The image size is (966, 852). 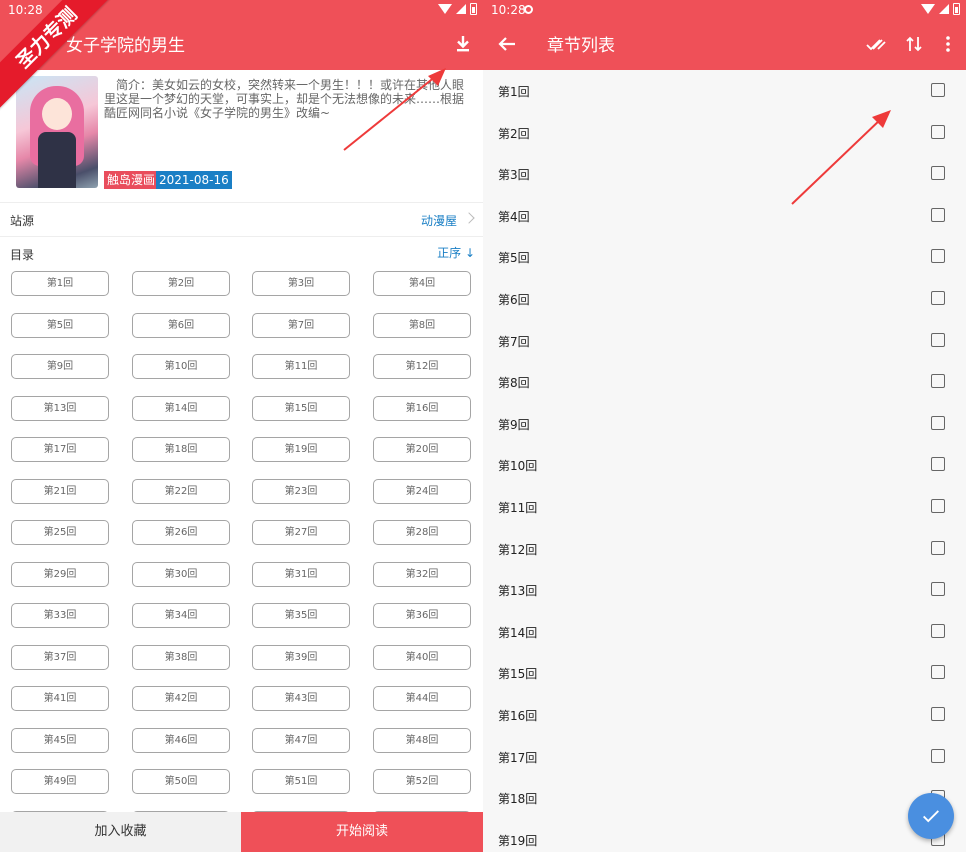 I want to click on chapter-button: 第15回, so click(x=301, y=408).